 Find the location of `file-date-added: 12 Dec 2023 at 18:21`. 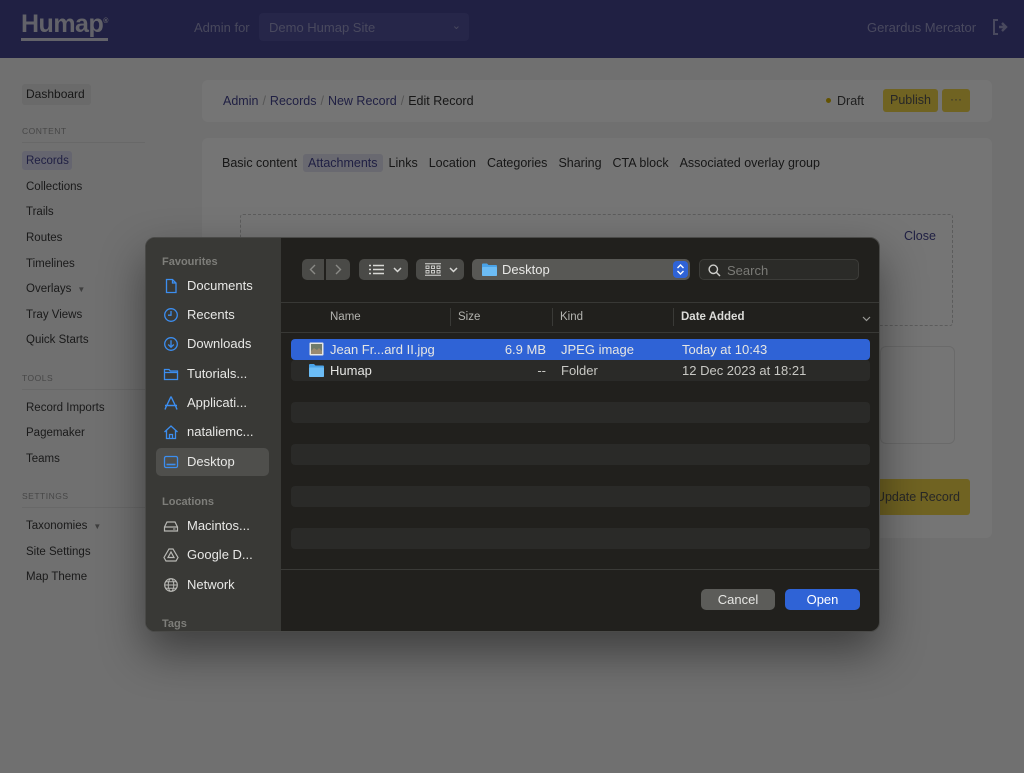

file-date-added: 12 Dec 2023 at 18:21 is located at coordinates (744, 370).